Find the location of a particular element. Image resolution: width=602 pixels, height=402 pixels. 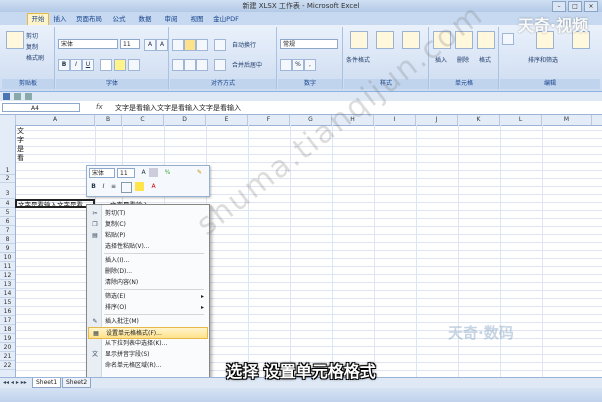

conditional-format-button: 条件格式 is located at coordinates (358, 59).